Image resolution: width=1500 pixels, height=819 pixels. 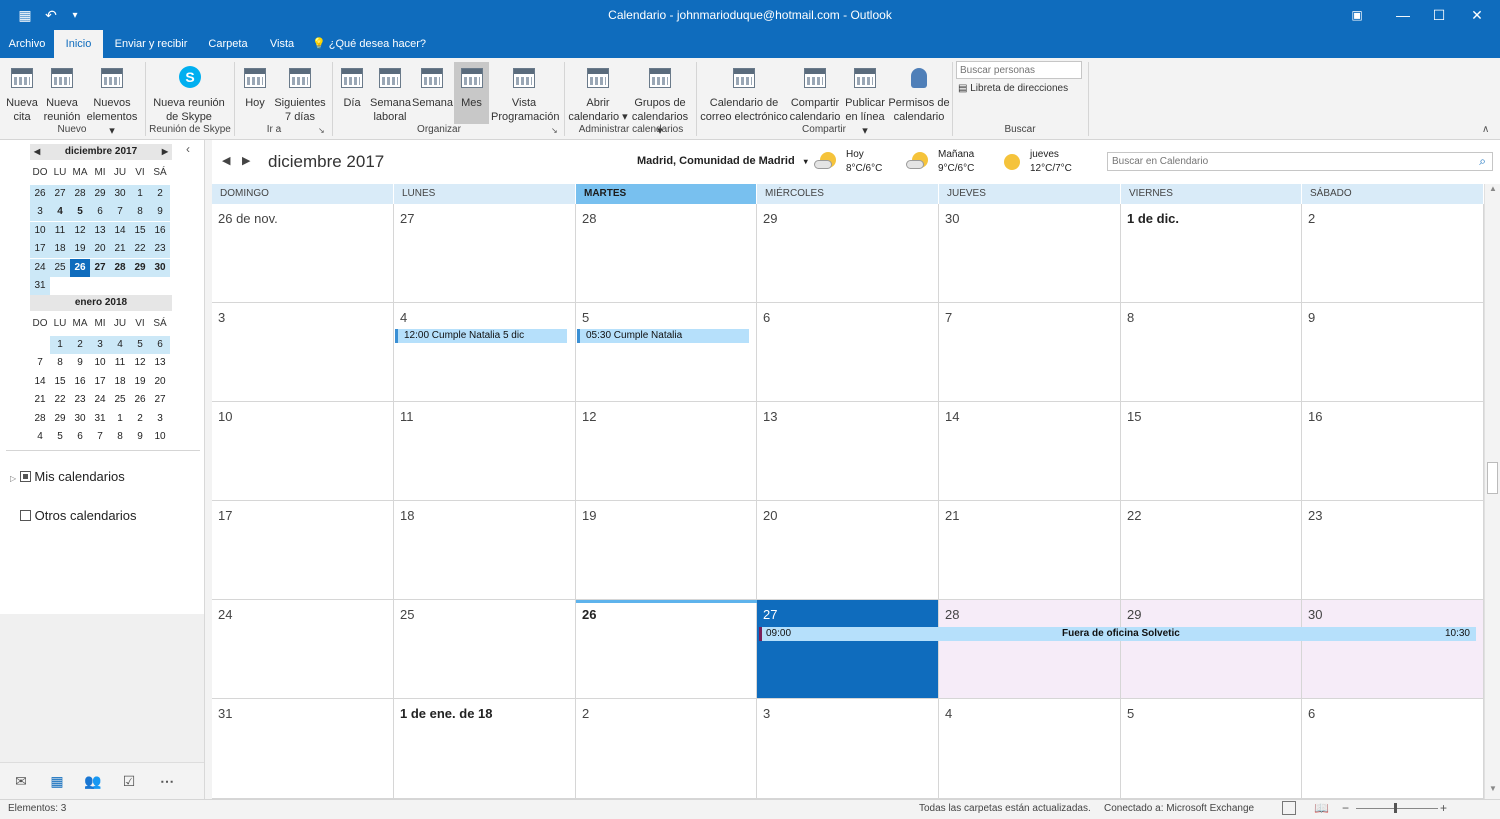 I want to click on day-cell: 17, so click(x=303, y=550).